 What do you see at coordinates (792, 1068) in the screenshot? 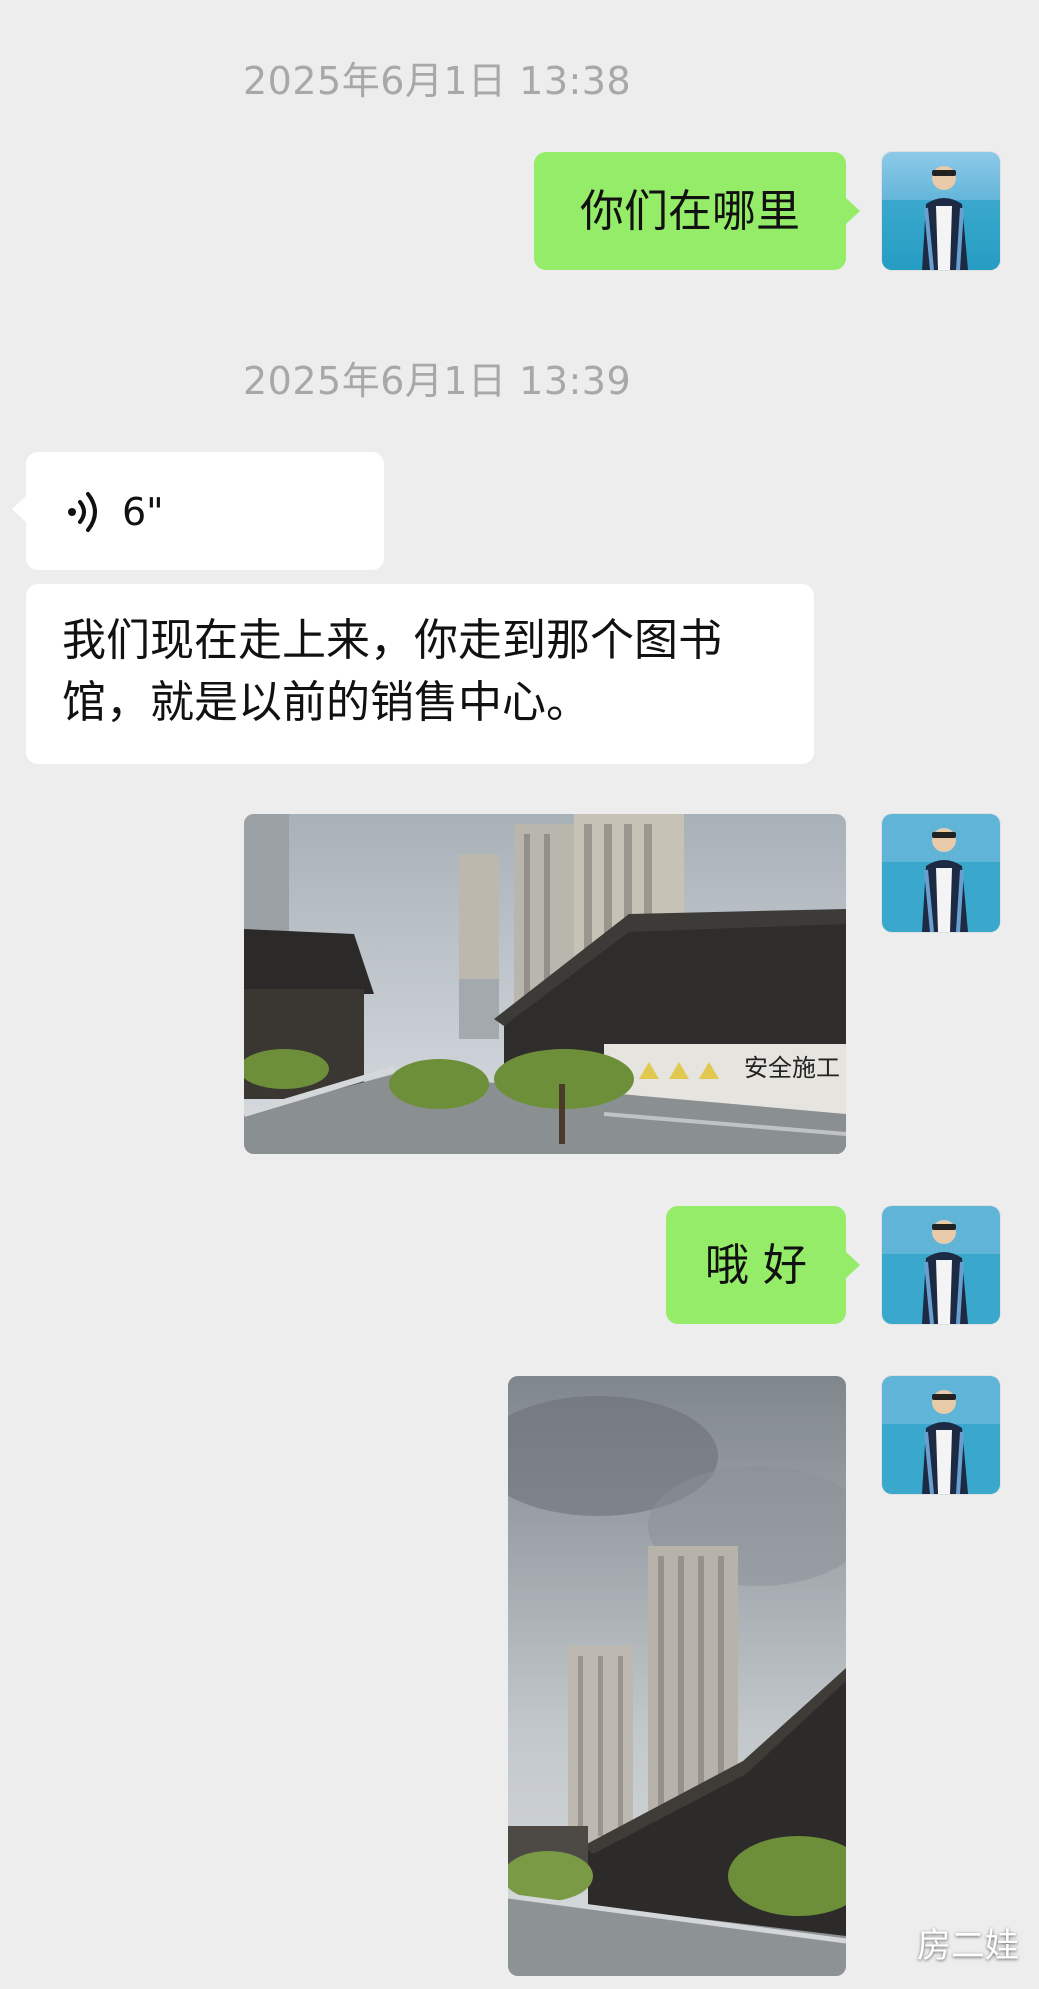
I see `construction-sign: 安全施工` at bounding box center [792, 1068].